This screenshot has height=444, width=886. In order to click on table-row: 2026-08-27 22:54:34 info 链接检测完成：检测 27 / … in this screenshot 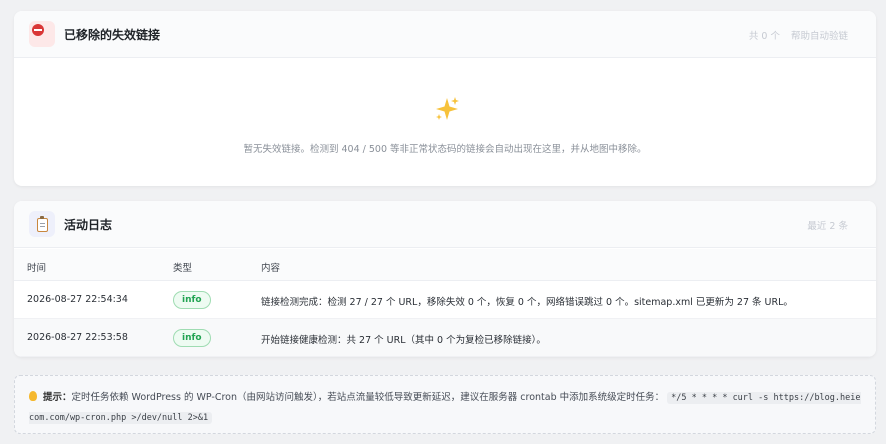, I will do `click(445, 300)`.